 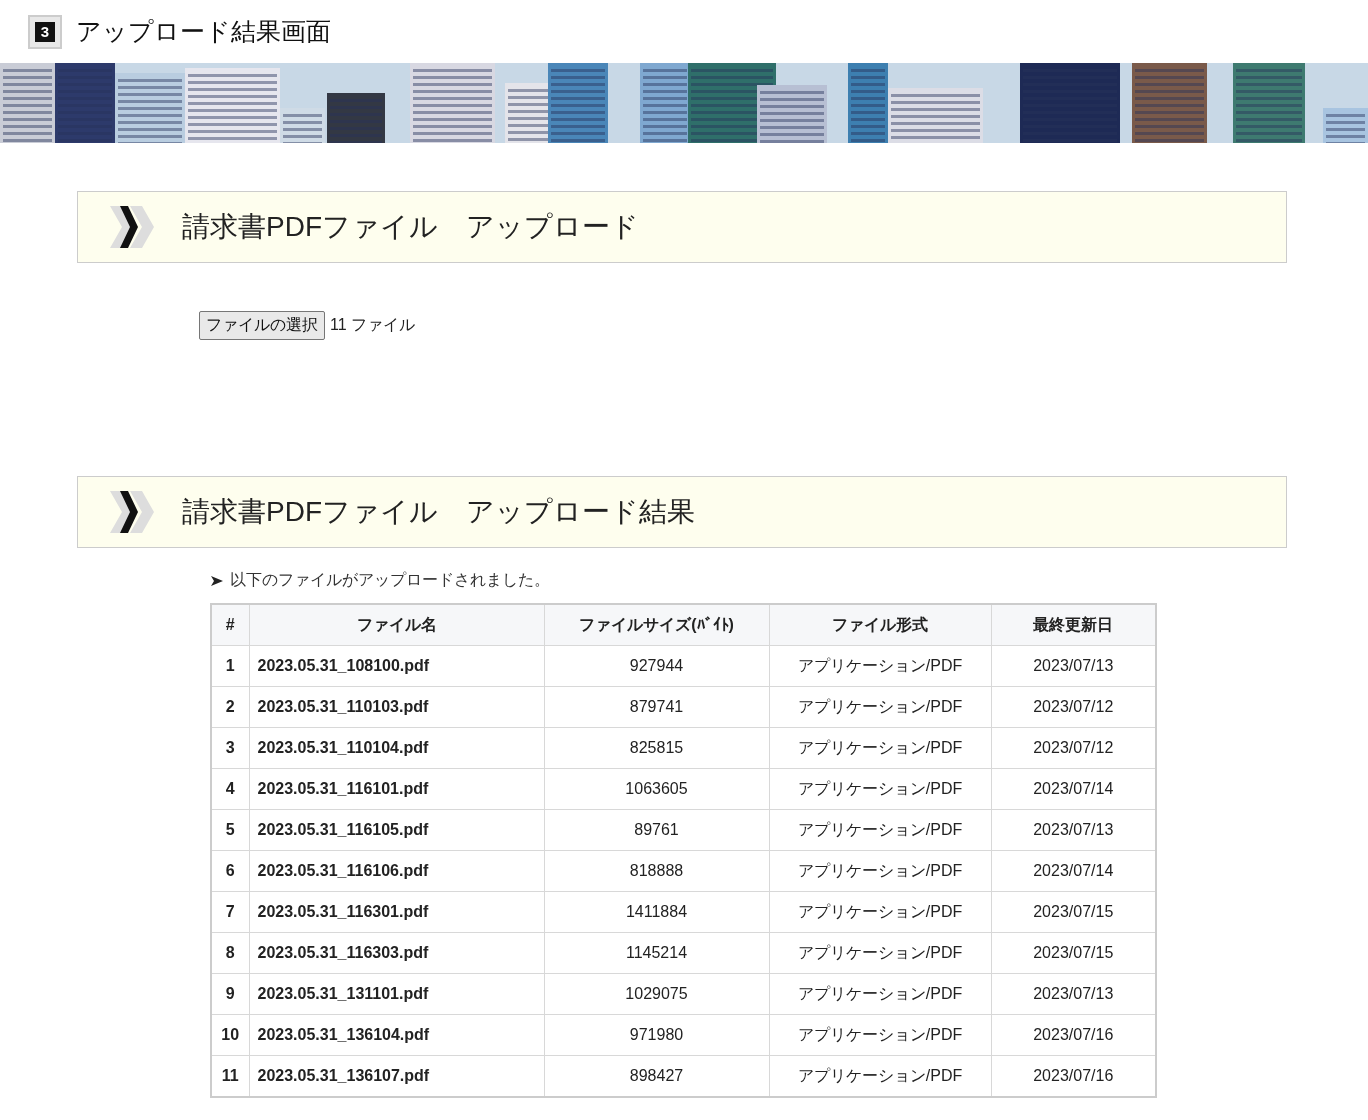 What do you see at coordinates (230, 871) in the screenshot?
I see `table-cell: 6` at bounding box center [230, 871].